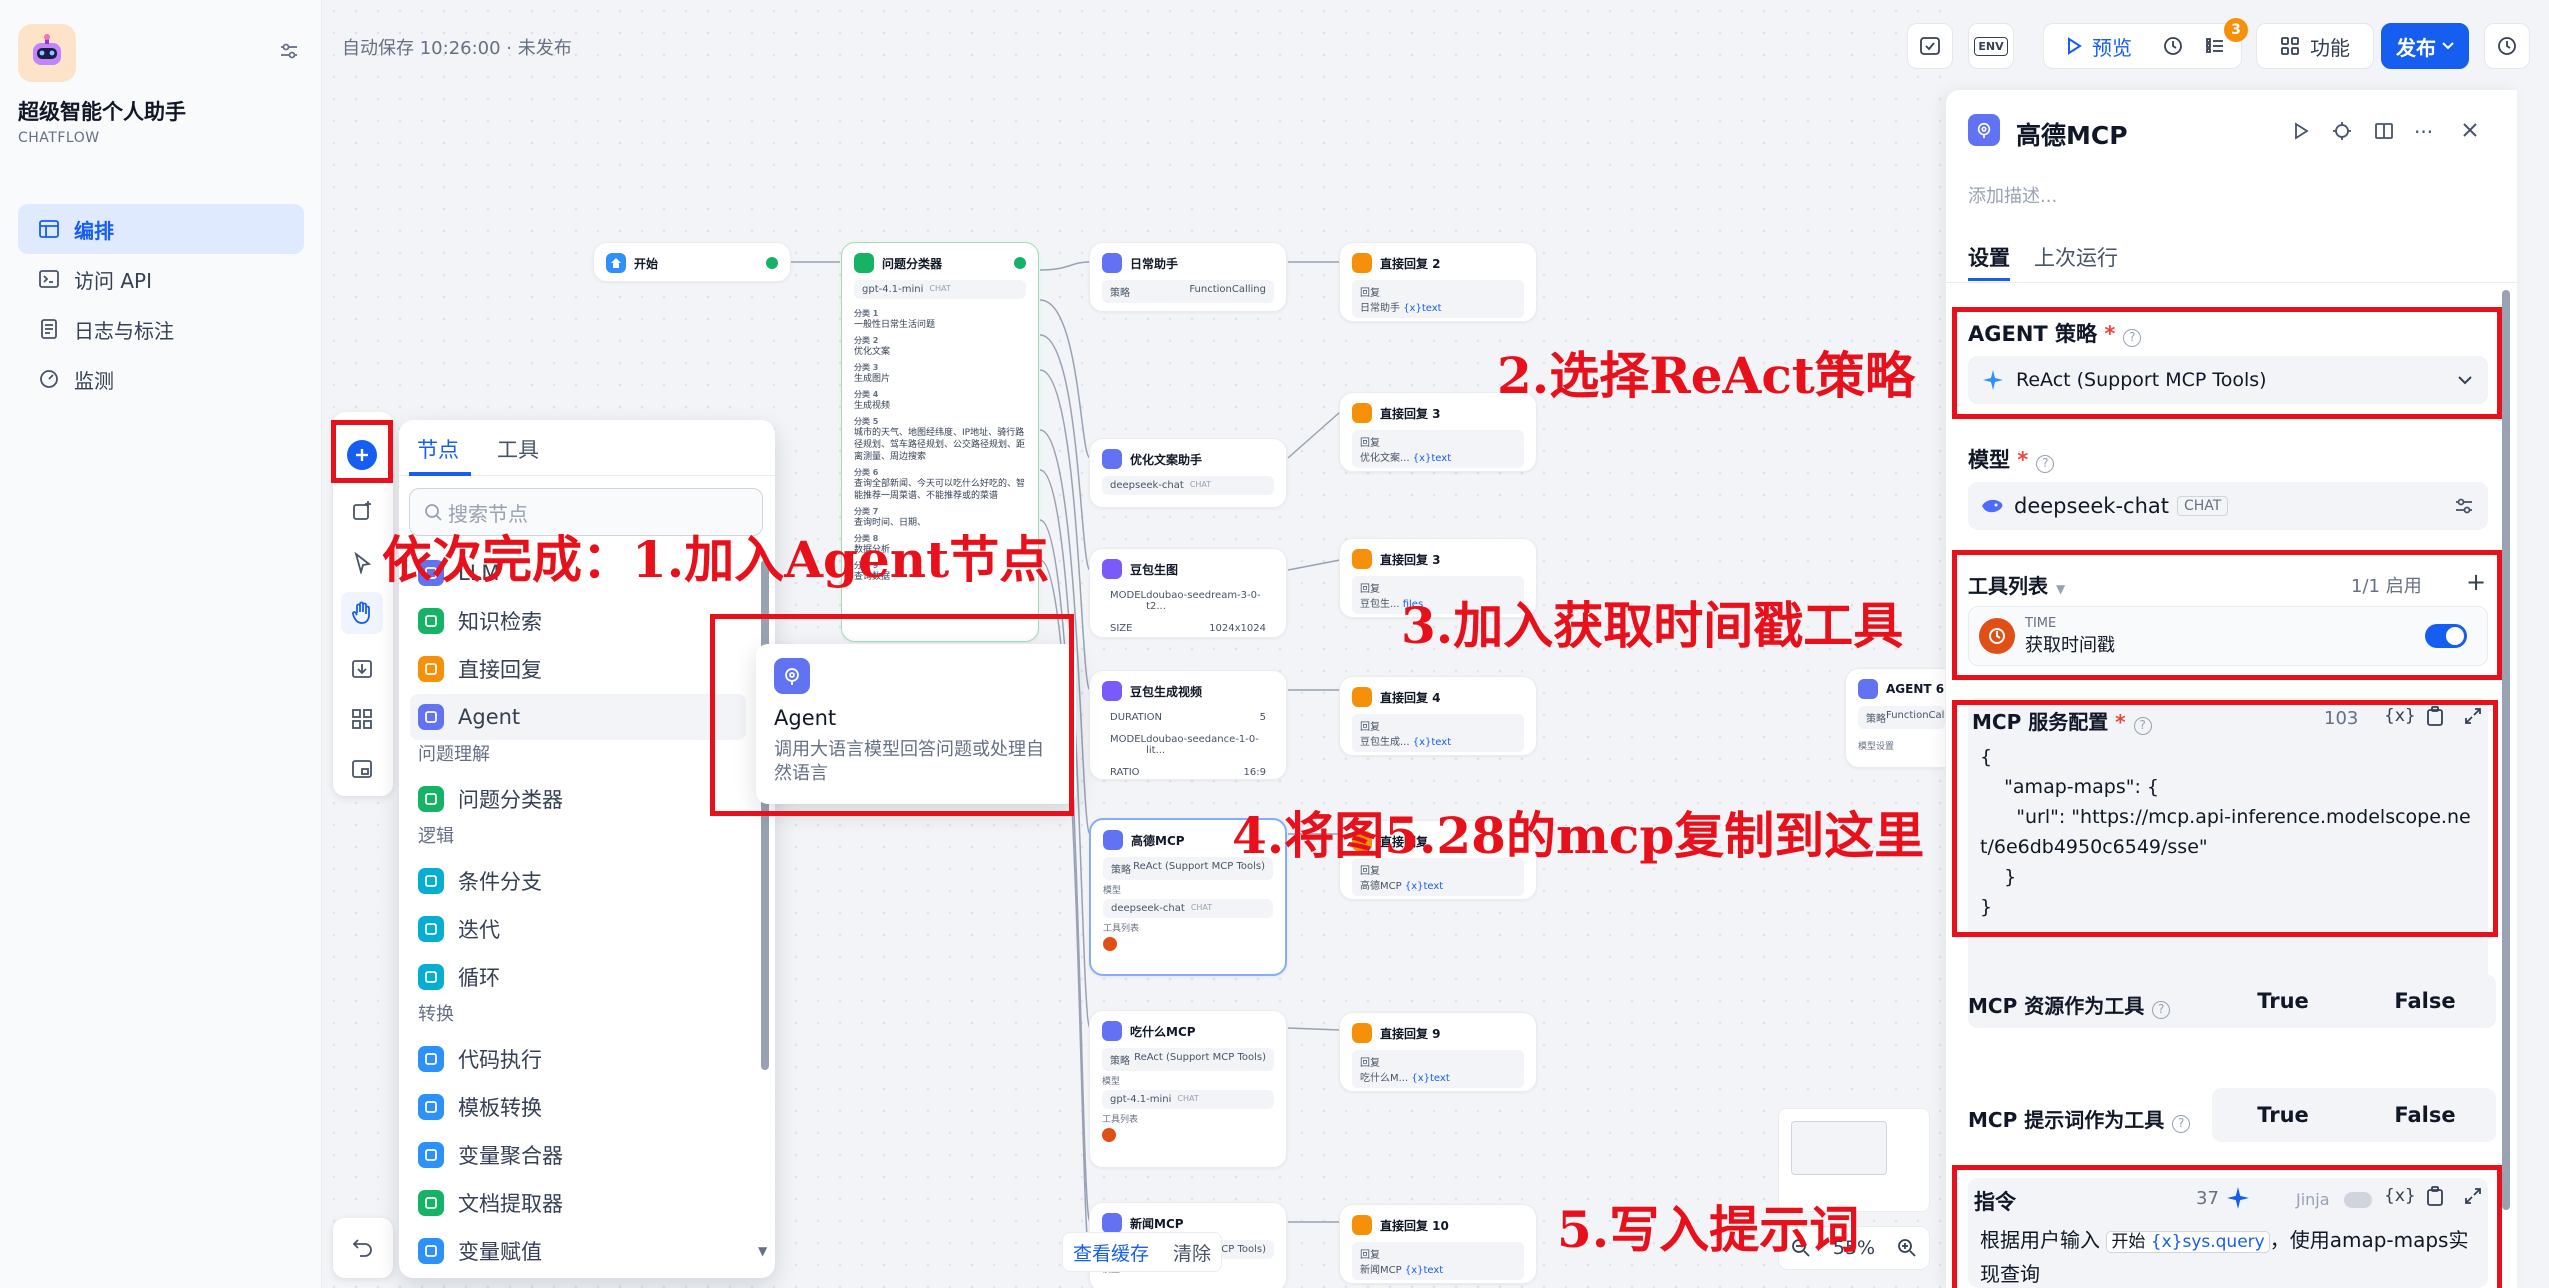 The width and height of the screenshot is (2549, 1288). What do you see at coordinates (1188, 473) in the screenshot?
I see `node-optimize-assistant: 优化文案助手 deepseek-chat CHAT` at bounding box center [1188, 473].